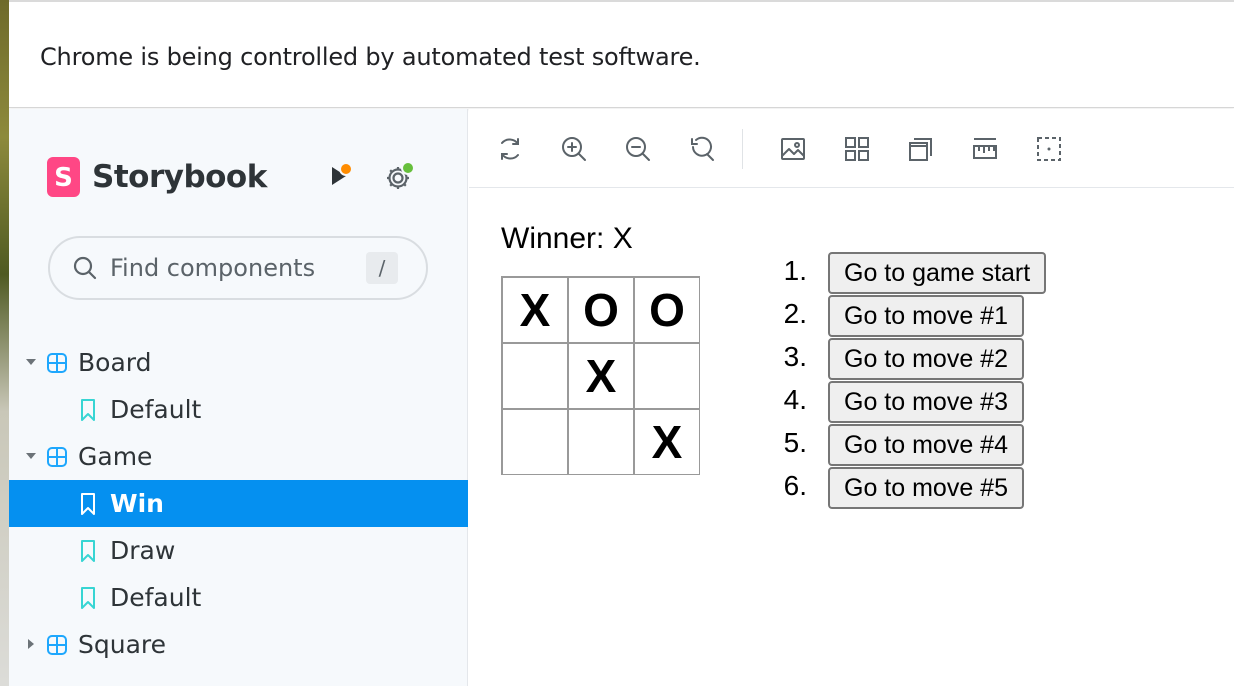  I want to click on move-list-item: 1. Go to game start, so click(929, 272).